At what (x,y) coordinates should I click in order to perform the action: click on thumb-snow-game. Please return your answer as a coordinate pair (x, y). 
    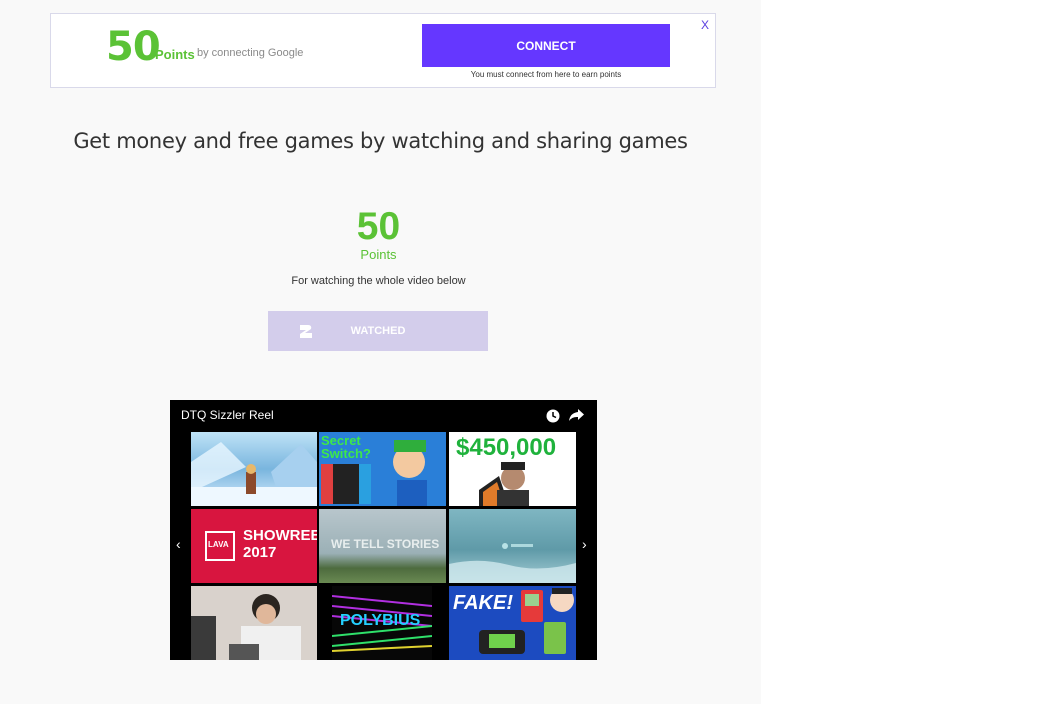
    Looking at the image, I should click on (254, 469).